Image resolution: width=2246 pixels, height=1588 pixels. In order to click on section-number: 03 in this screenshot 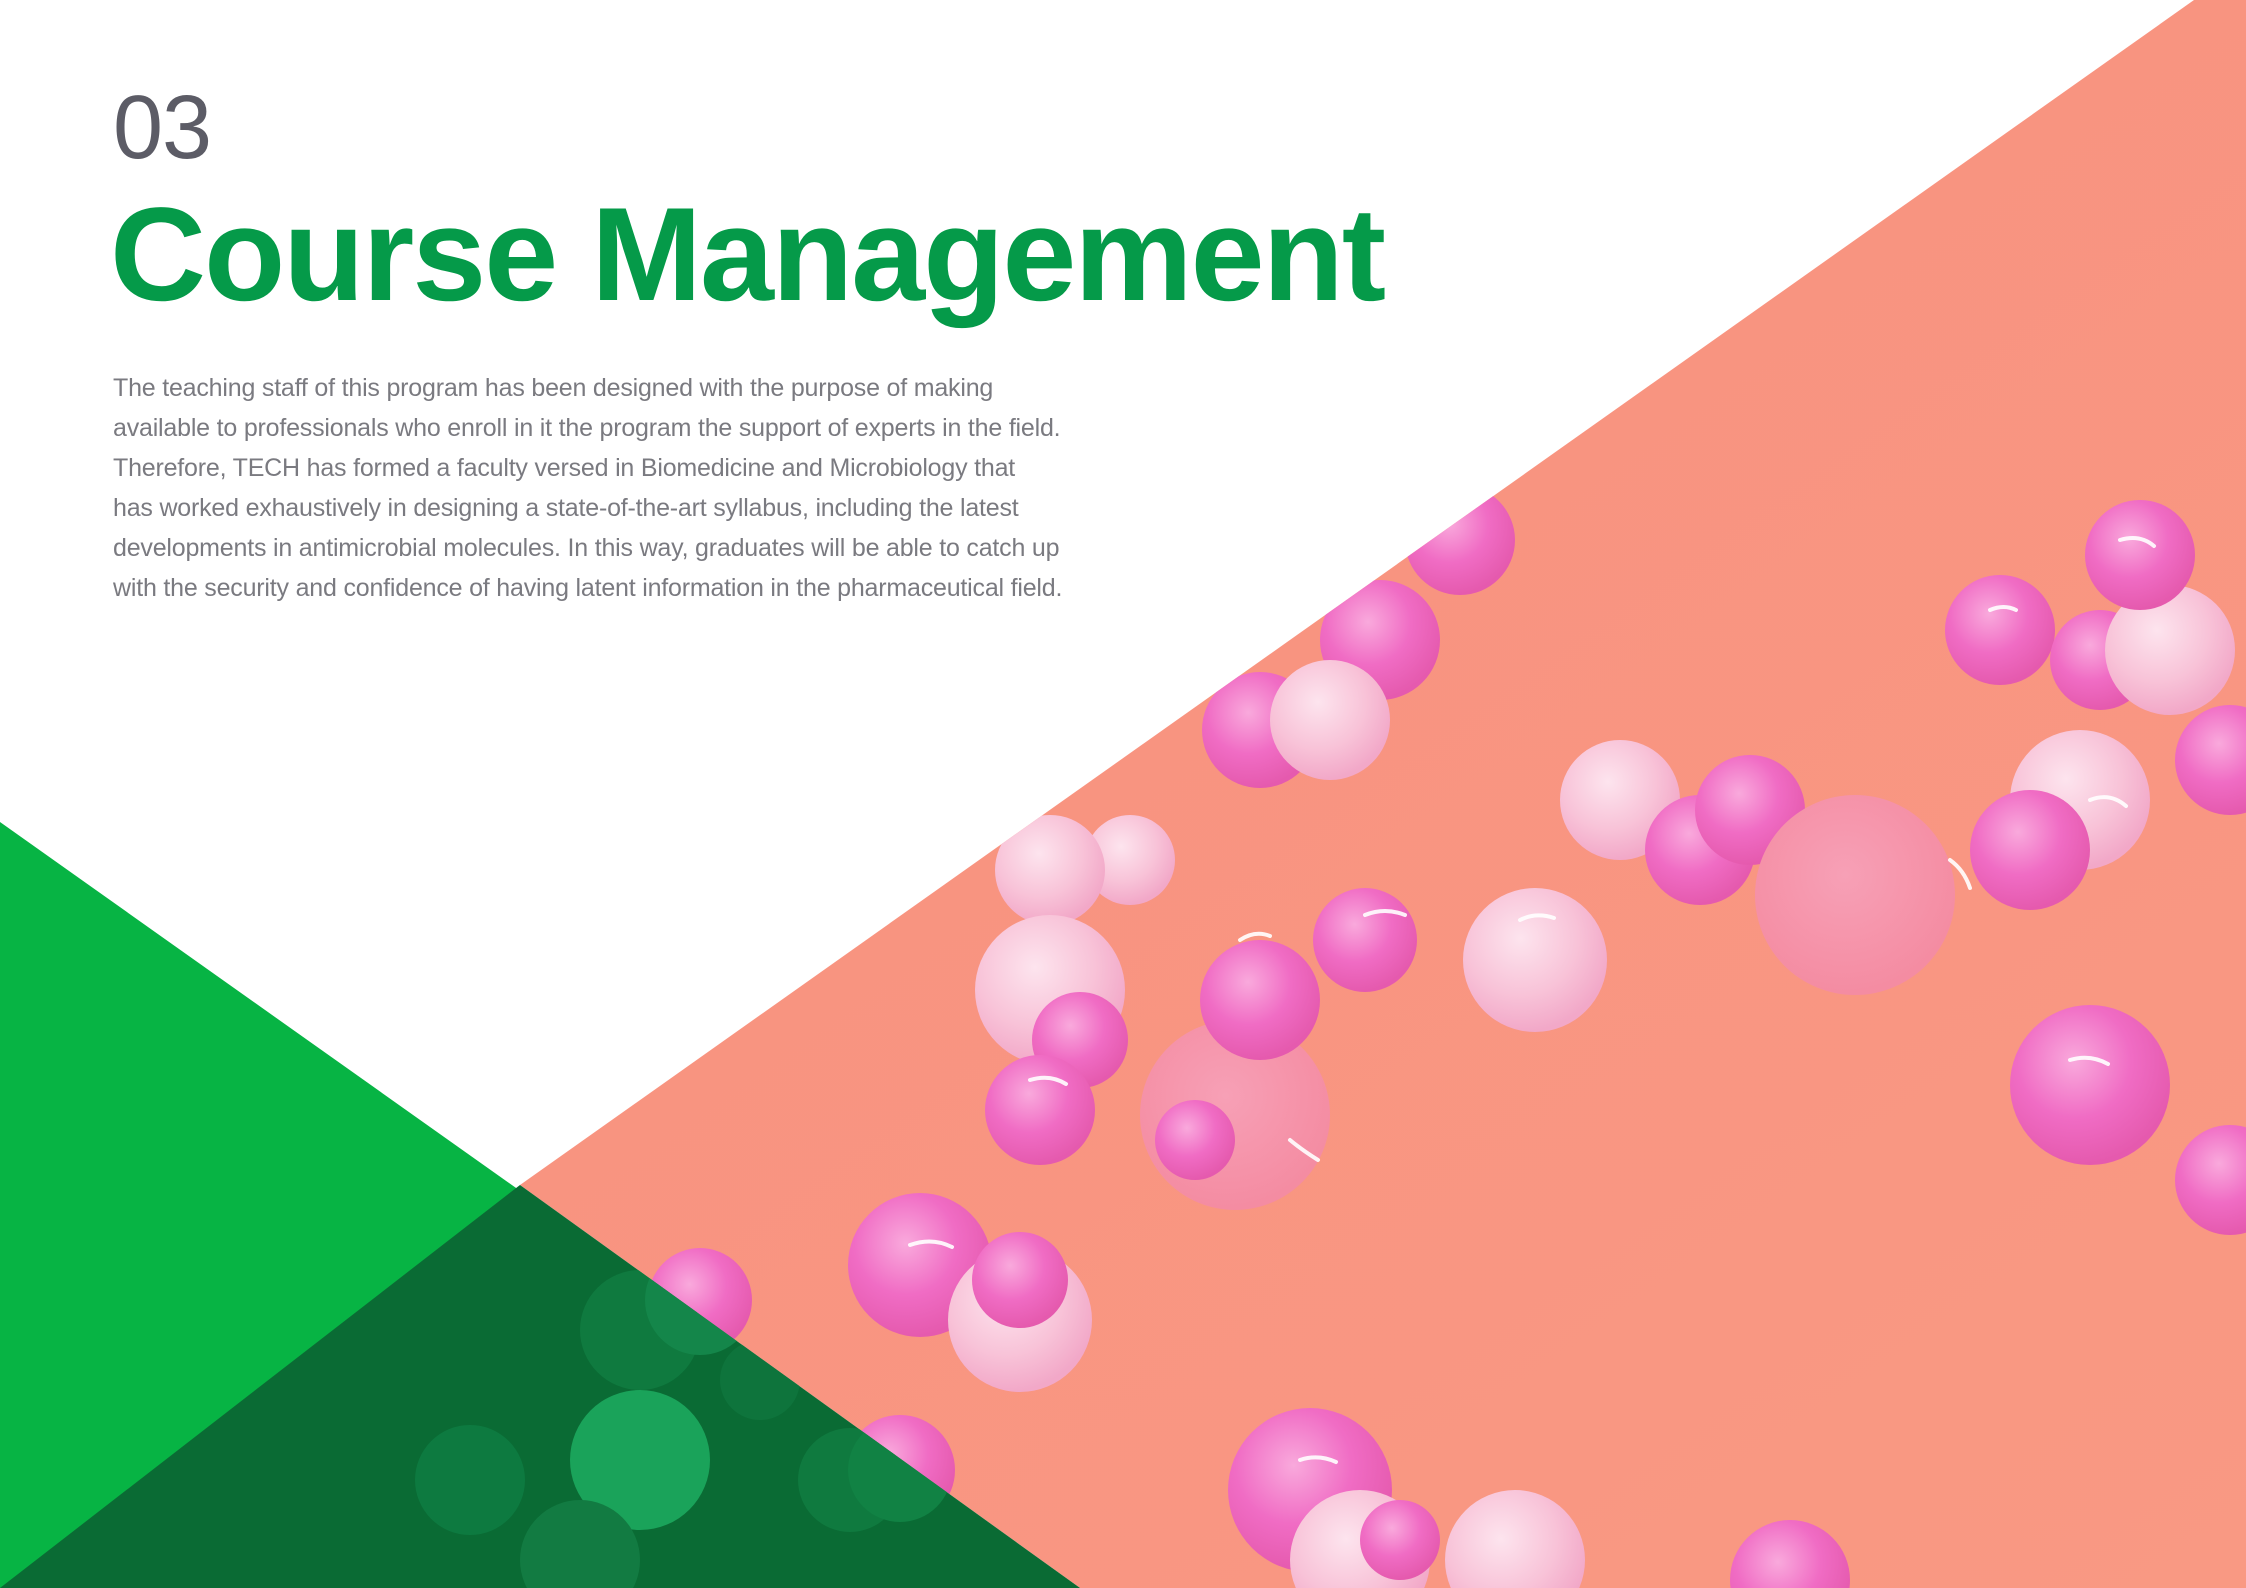, I will do `click(162, 128)`.